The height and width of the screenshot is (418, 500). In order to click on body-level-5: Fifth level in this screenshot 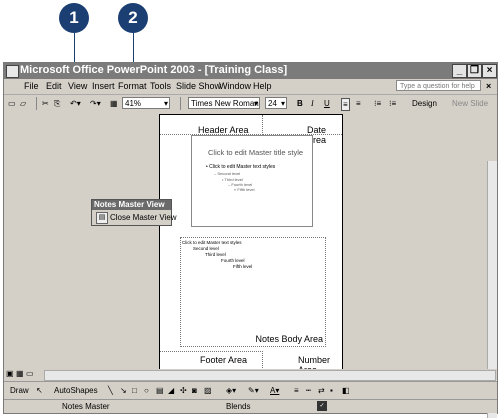, I will do `click(243, 266)`.